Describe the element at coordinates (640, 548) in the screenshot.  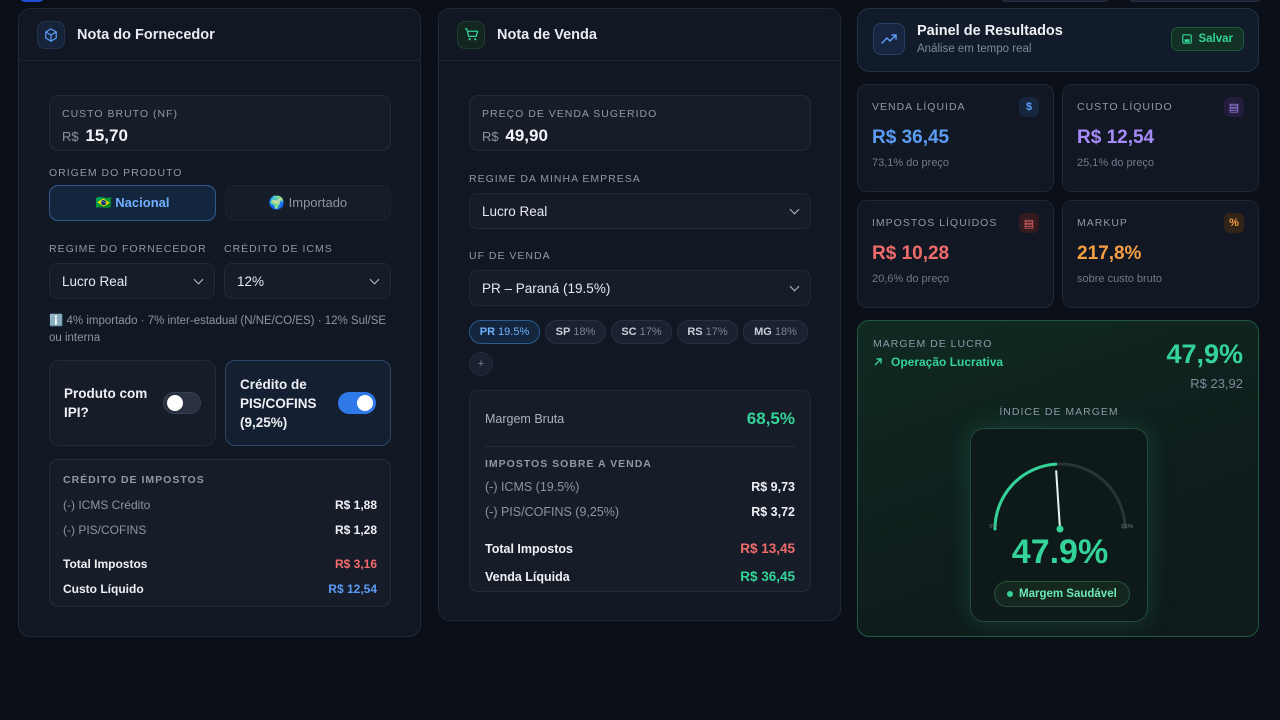
I see `sale-total-row: Total Impostos R$ 13,45` at that location.